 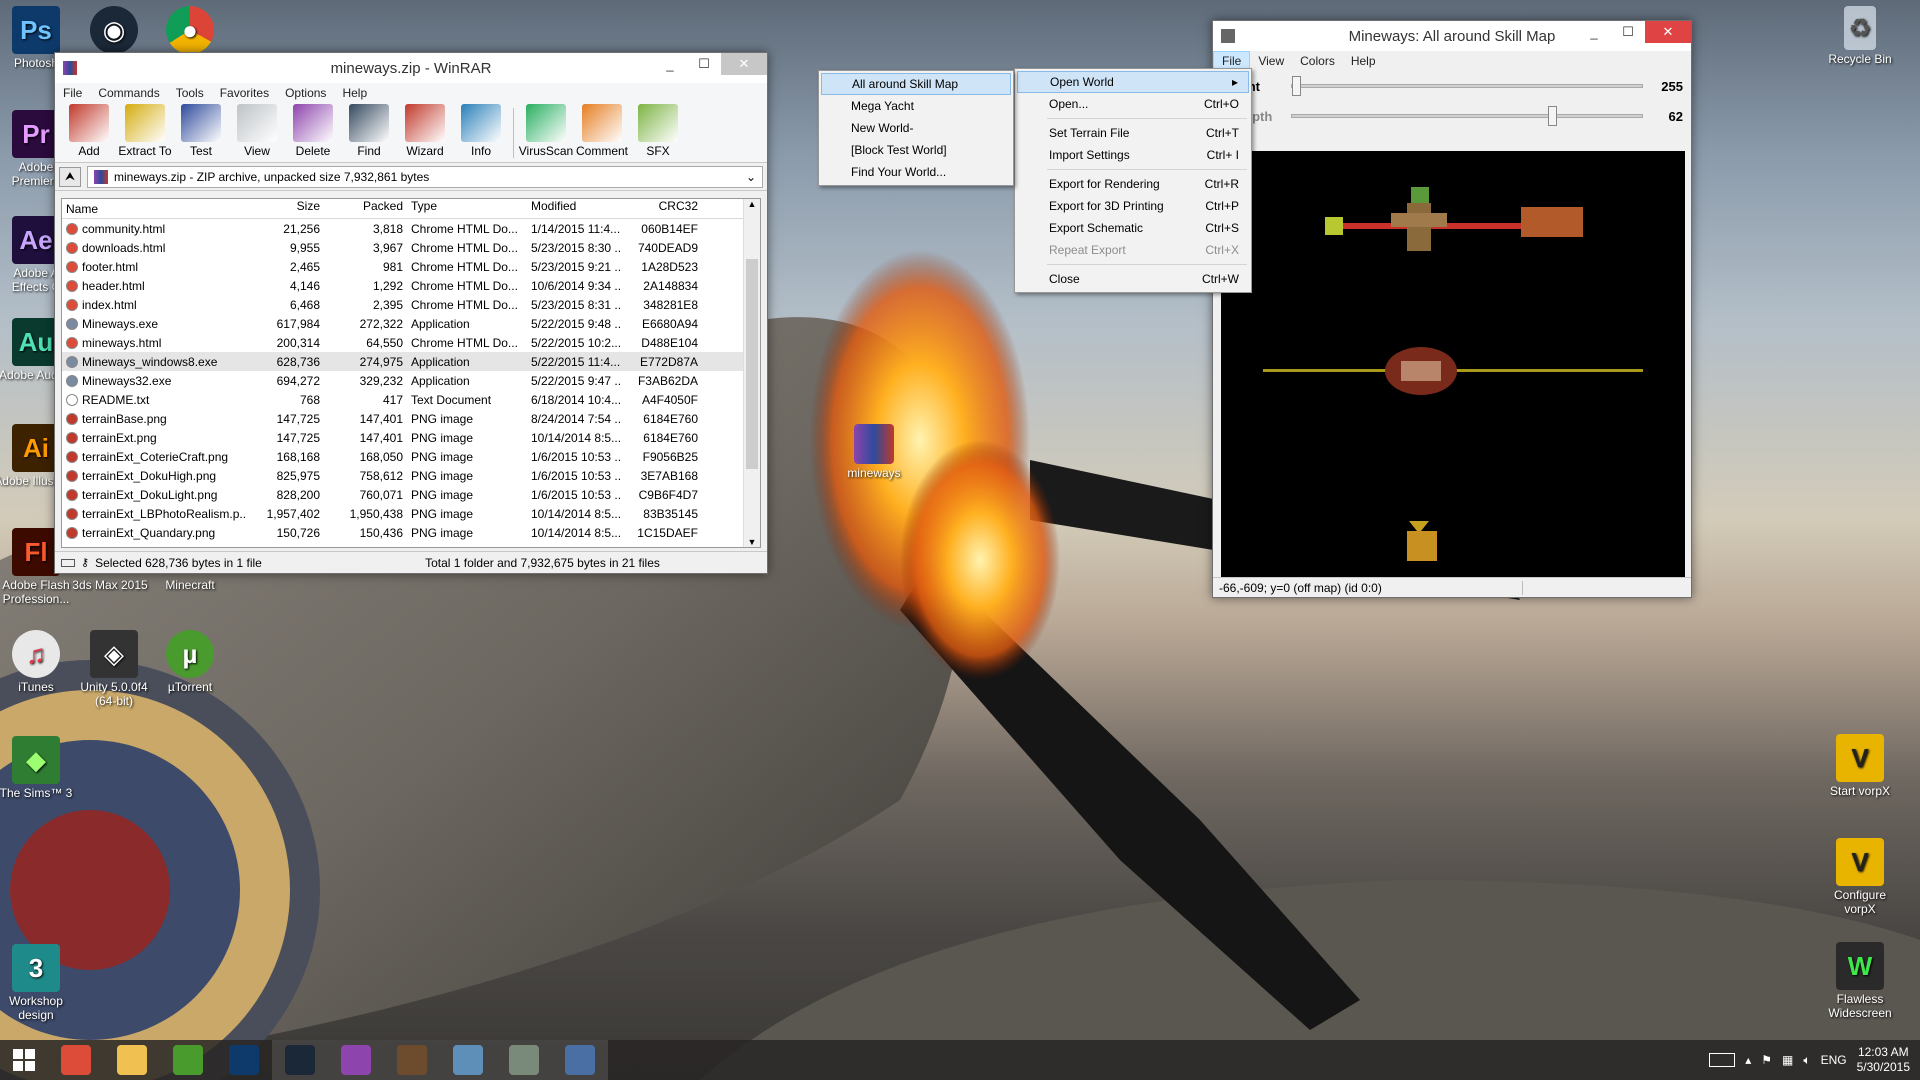 What do you see at coordinates (1271, 61) in the screenshot?
I see `menu-view: View` at bounding box center [1271, 61].